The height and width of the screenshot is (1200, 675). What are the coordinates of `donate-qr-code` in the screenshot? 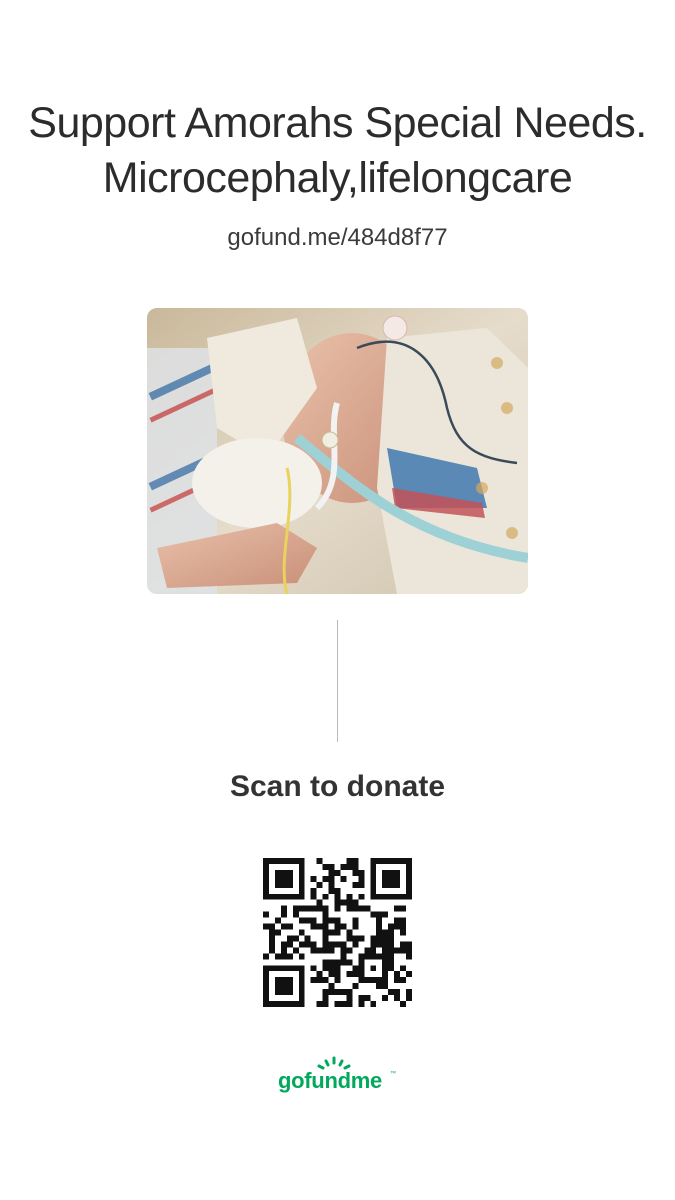 It's located at (337, 932).